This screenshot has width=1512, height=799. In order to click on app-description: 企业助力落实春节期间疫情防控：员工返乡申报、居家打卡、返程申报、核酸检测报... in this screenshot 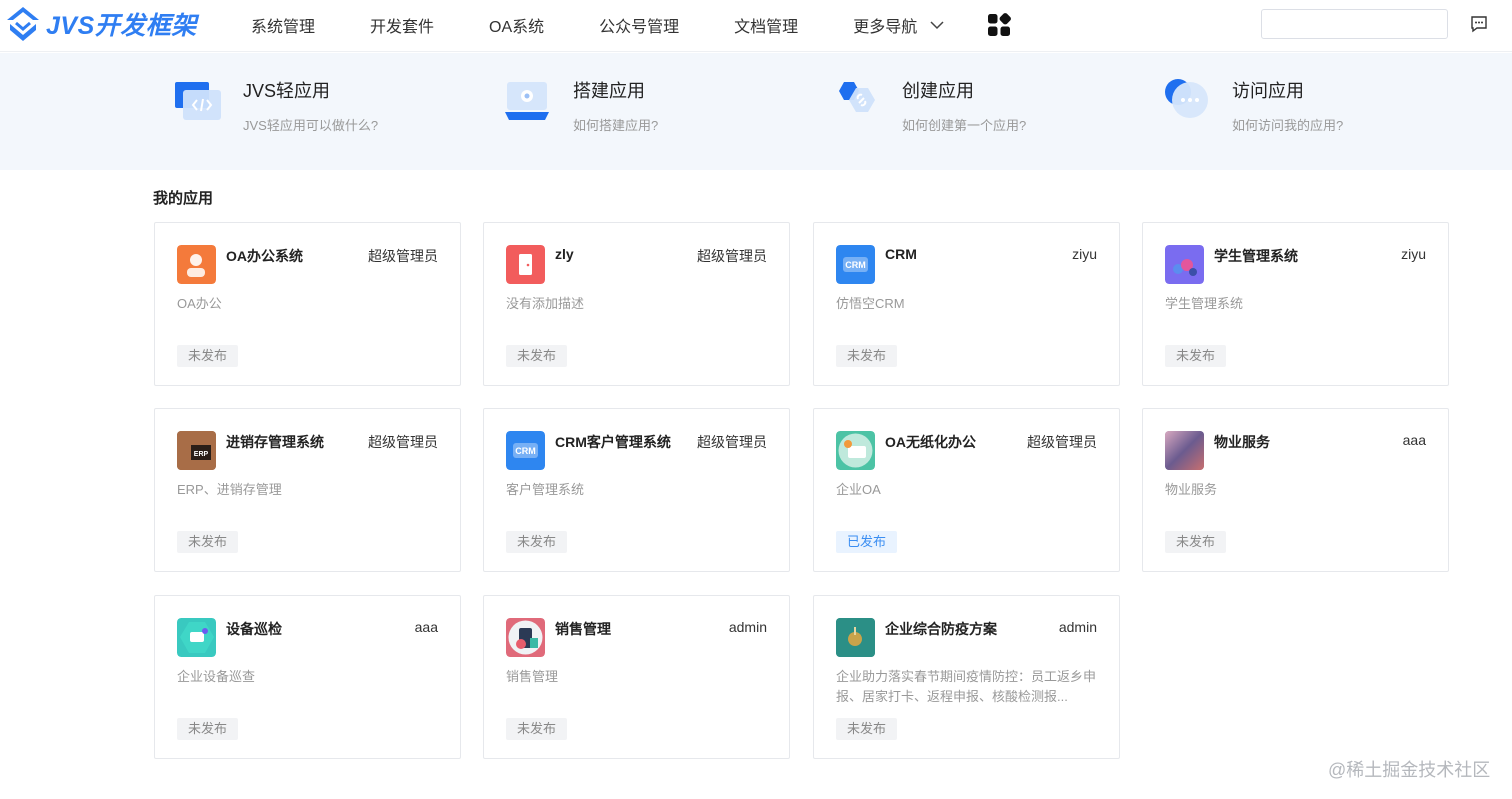, I will do `click(966, 686)`.